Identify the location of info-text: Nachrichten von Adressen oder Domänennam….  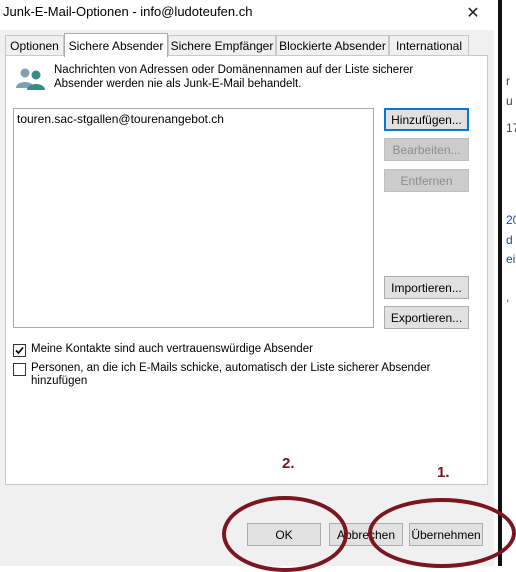
(234, 77).